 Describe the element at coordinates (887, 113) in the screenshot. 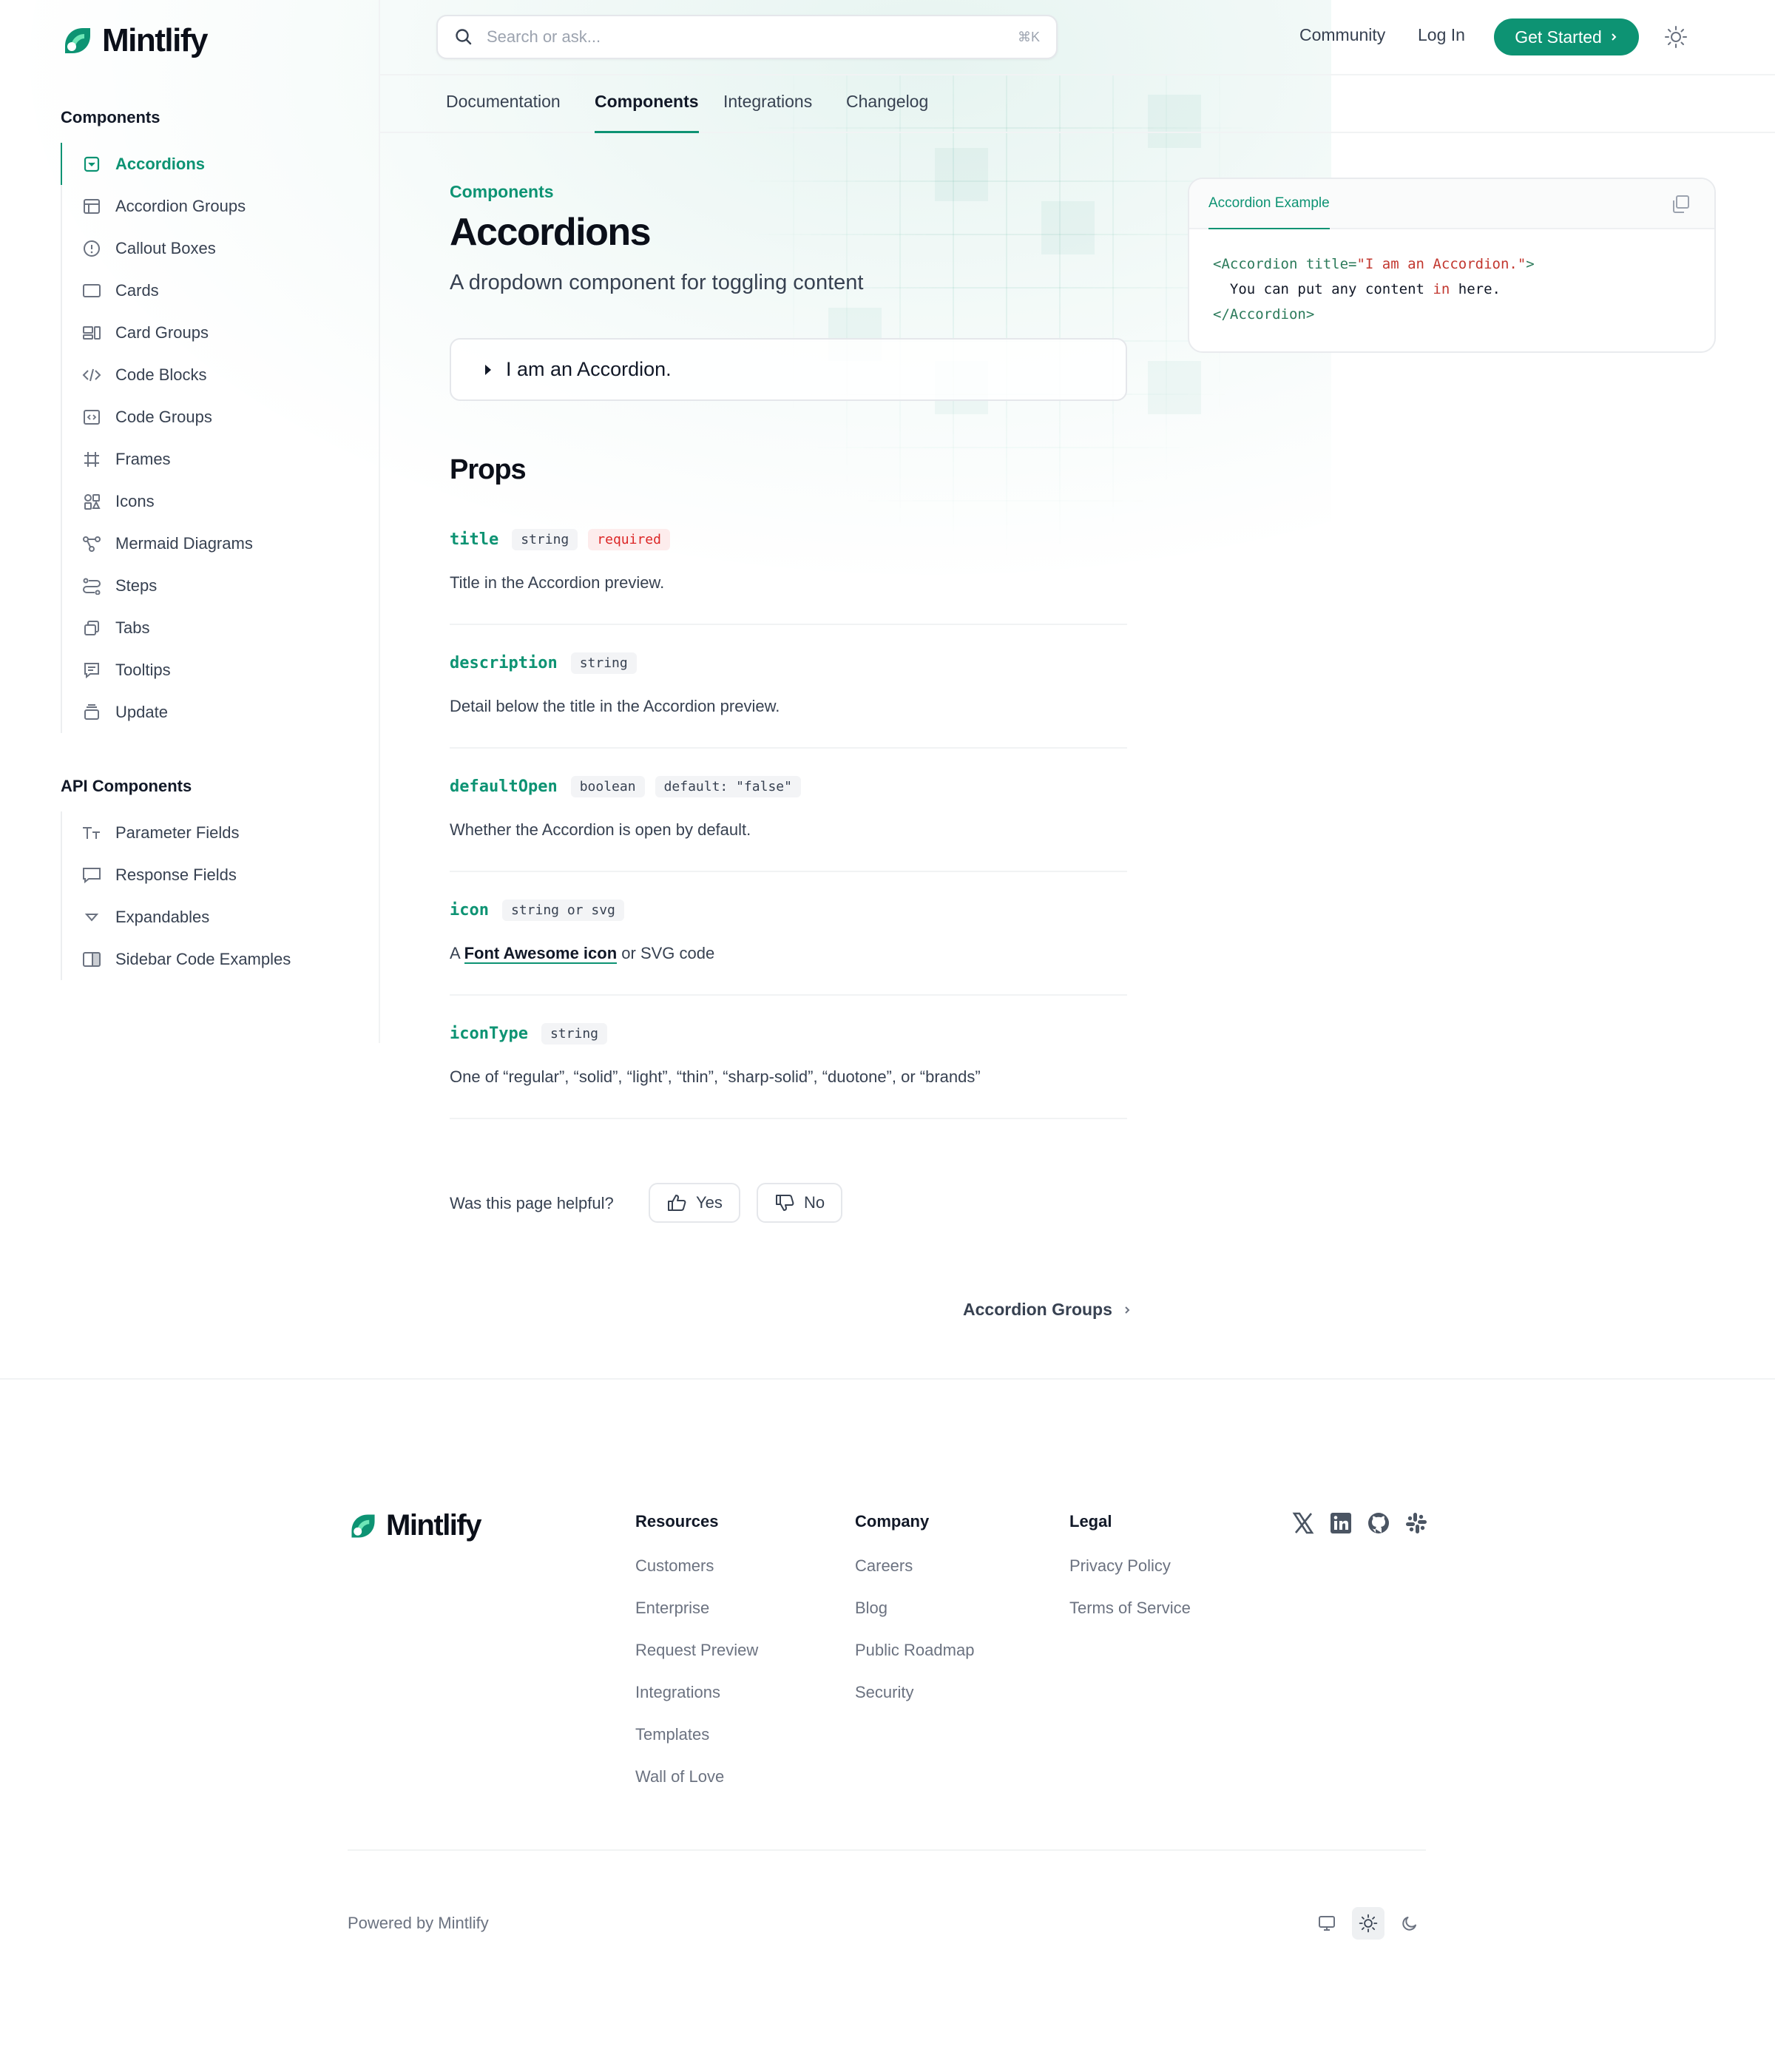

I see `tab-changelog: Changelog` at that location.